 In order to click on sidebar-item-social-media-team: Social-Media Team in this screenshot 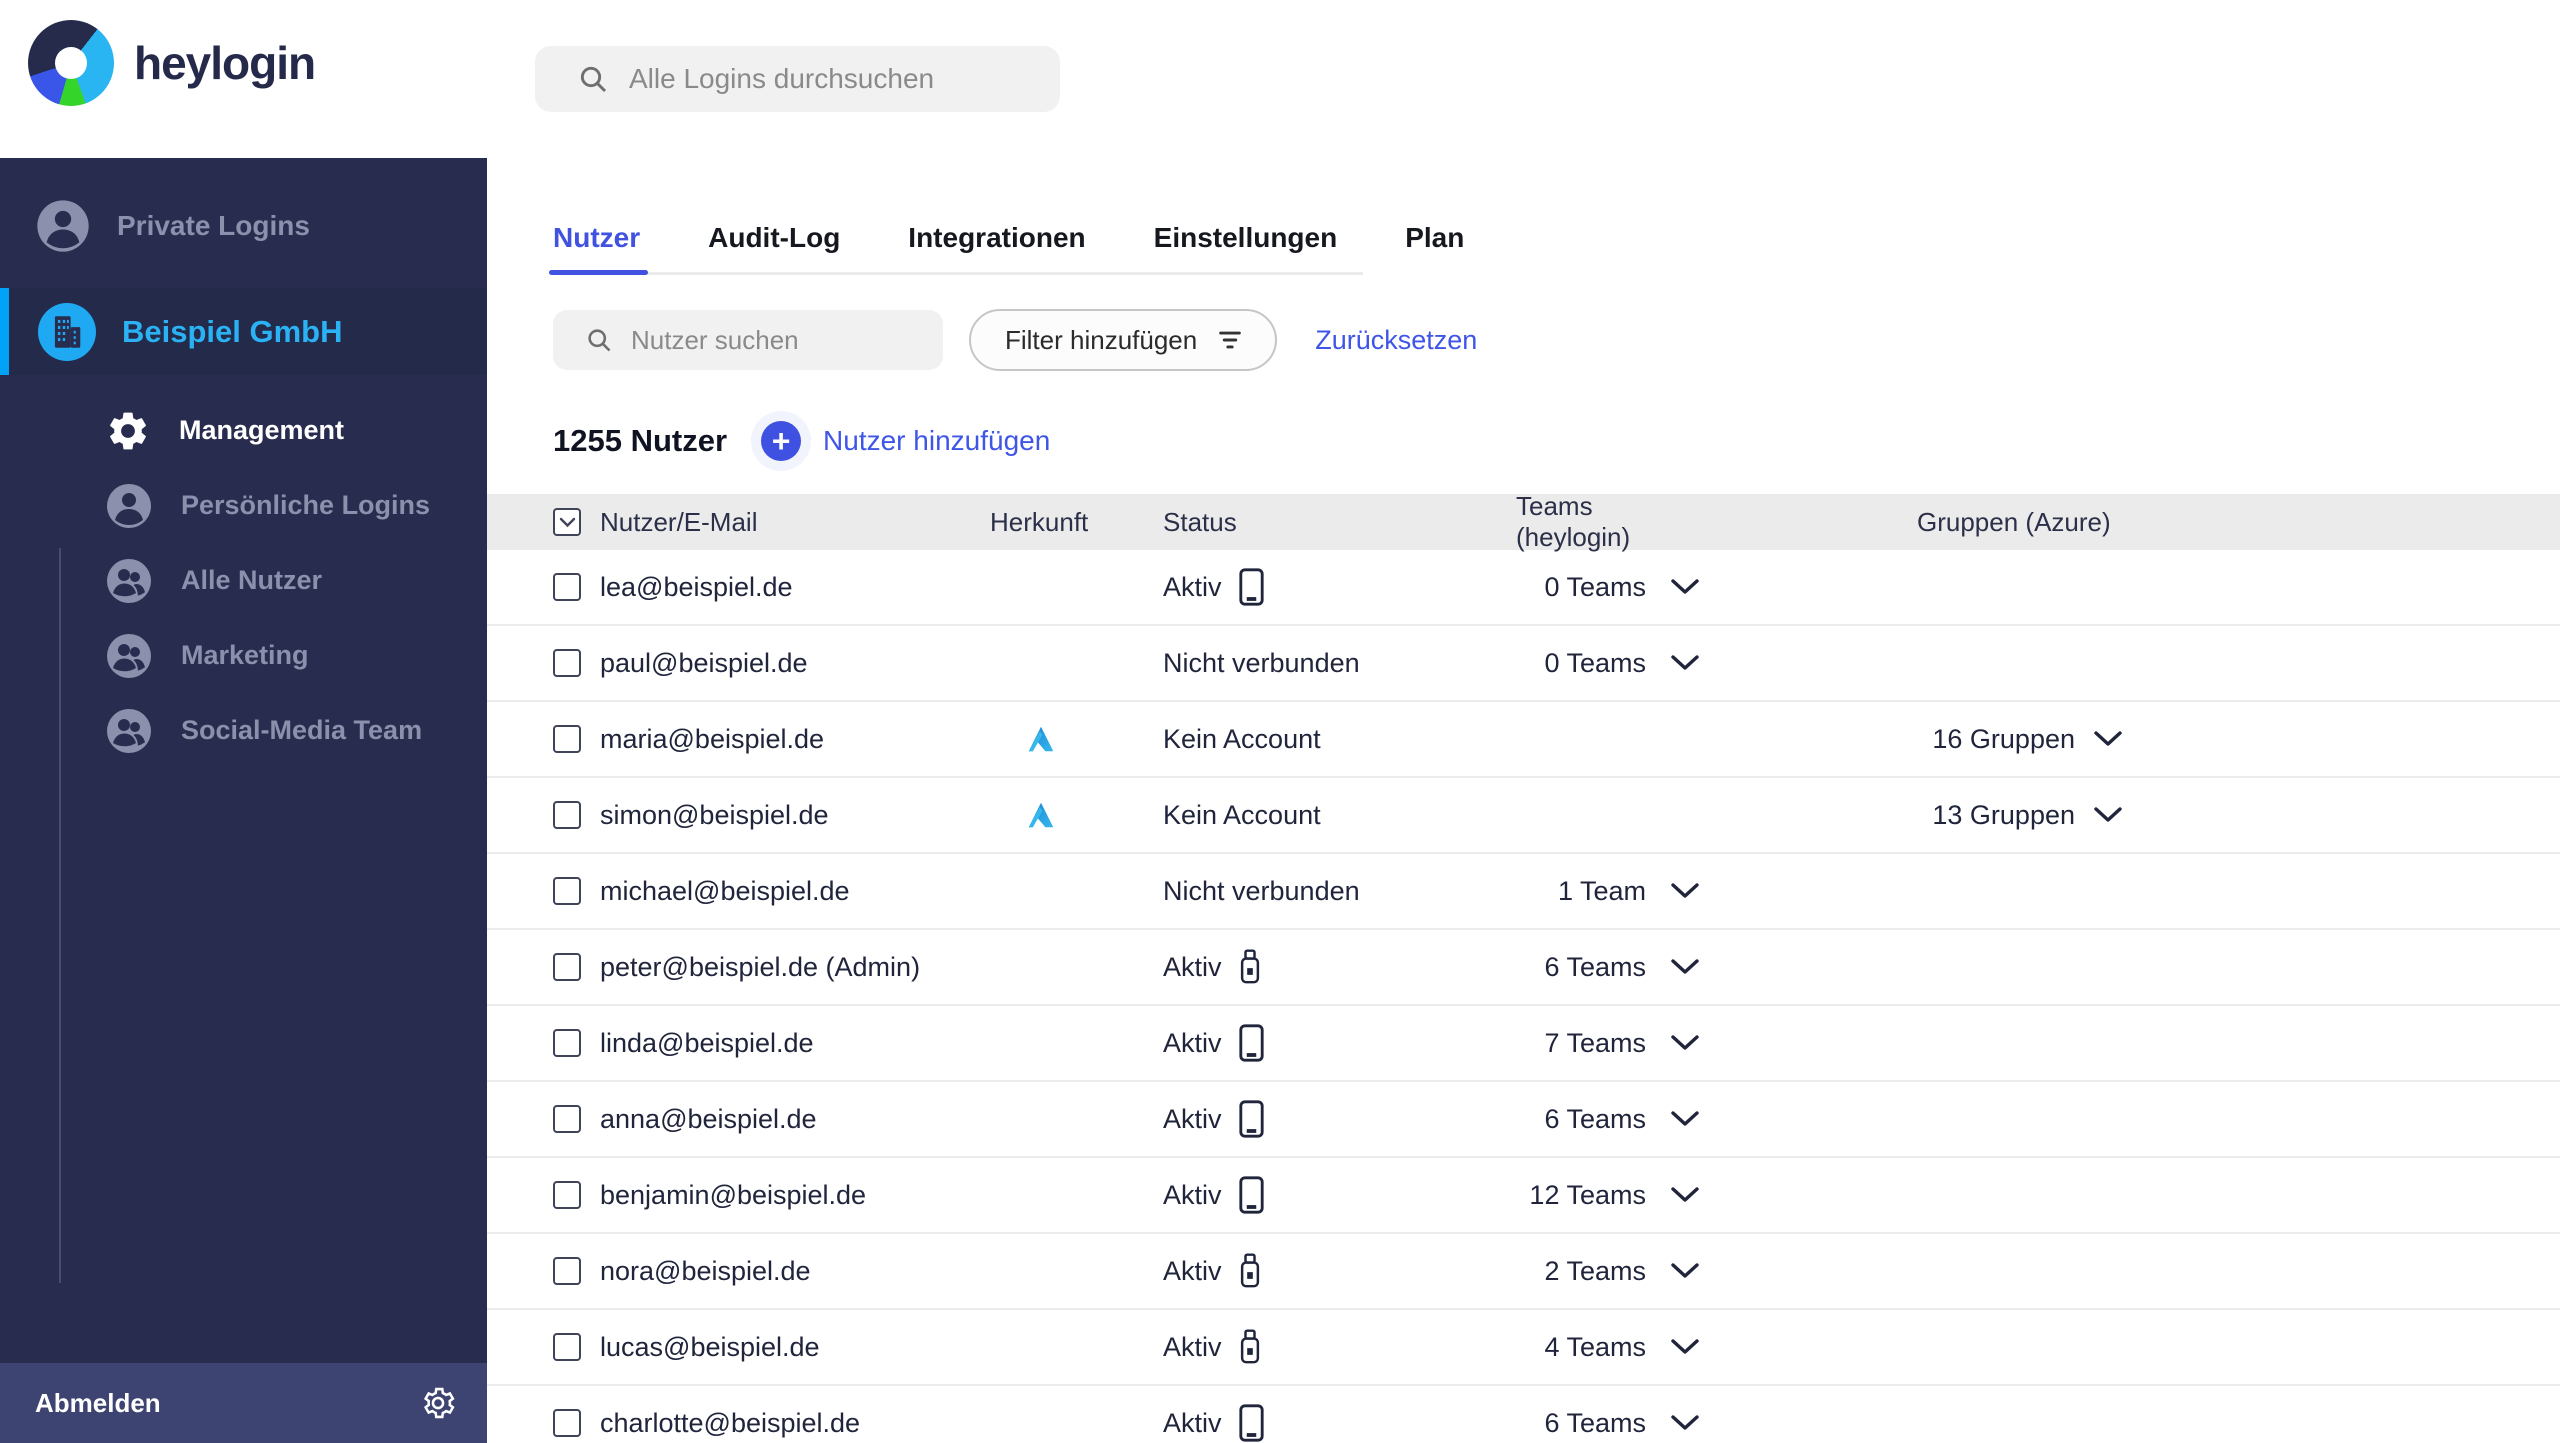, I will do `click(243, 730)`.